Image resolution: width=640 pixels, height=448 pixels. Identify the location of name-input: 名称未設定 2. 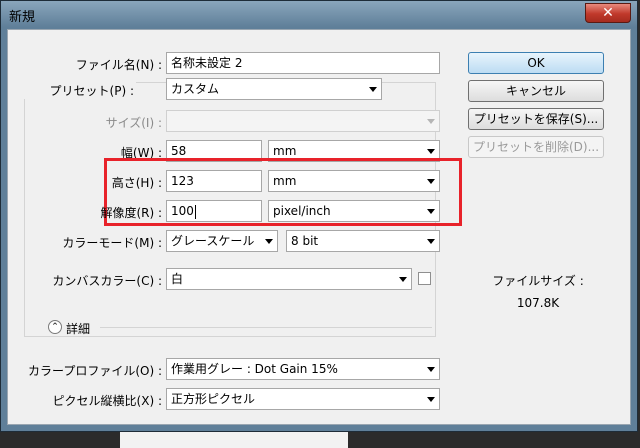
(303, 63).